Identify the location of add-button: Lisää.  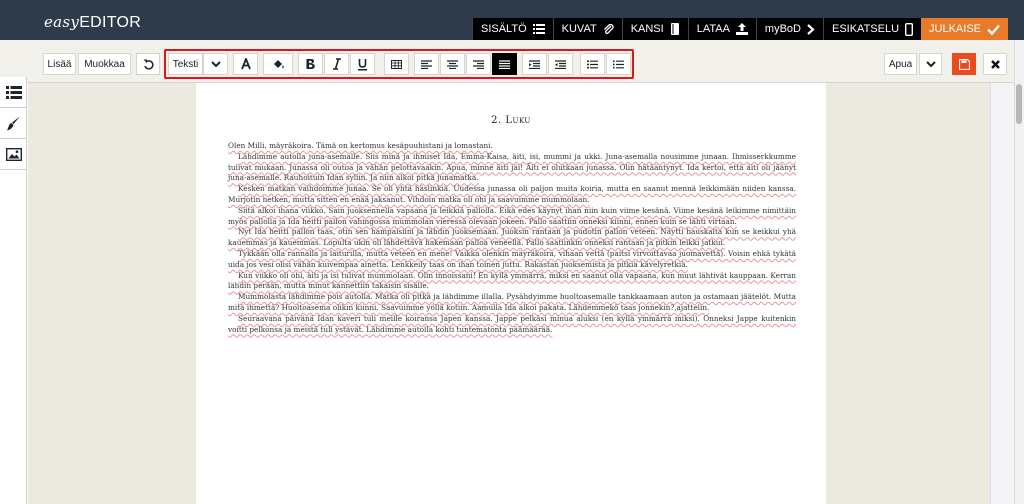
(59, 64).